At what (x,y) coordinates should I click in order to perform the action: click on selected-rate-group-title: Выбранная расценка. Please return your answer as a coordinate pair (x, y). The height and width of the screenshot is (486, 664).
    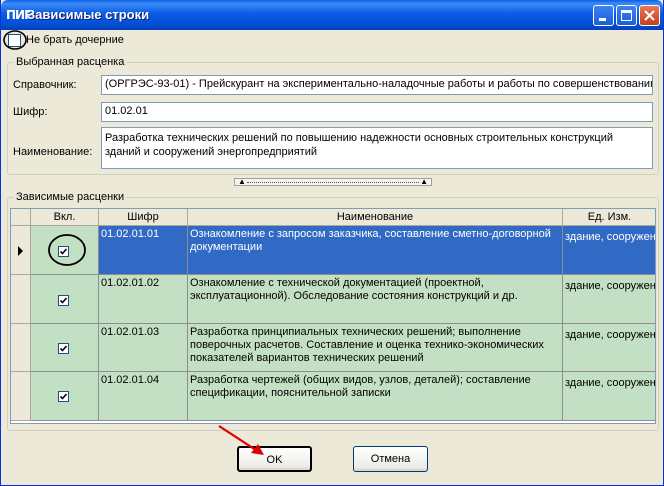
    Looking at the image, I should click on (70, 62).